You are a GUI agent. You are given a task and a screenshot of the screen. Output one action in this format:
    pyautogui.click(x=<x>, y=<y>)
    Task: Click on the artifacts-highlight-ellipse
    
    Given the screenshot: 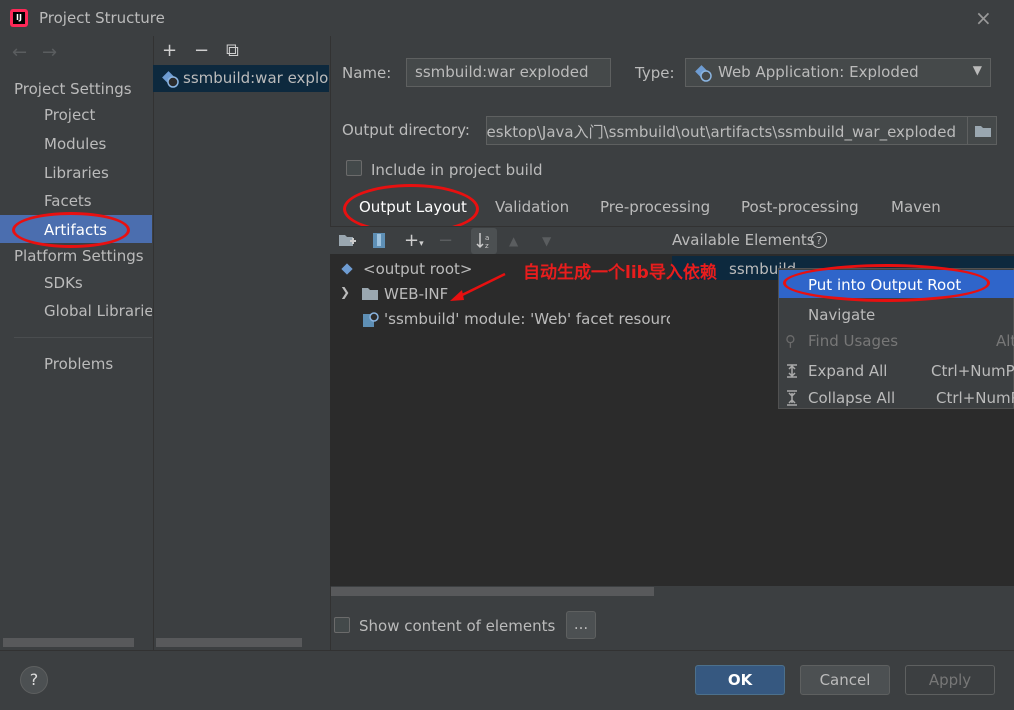 What is the action you would take?
    pyautogui.click(x=71, y=230)
    